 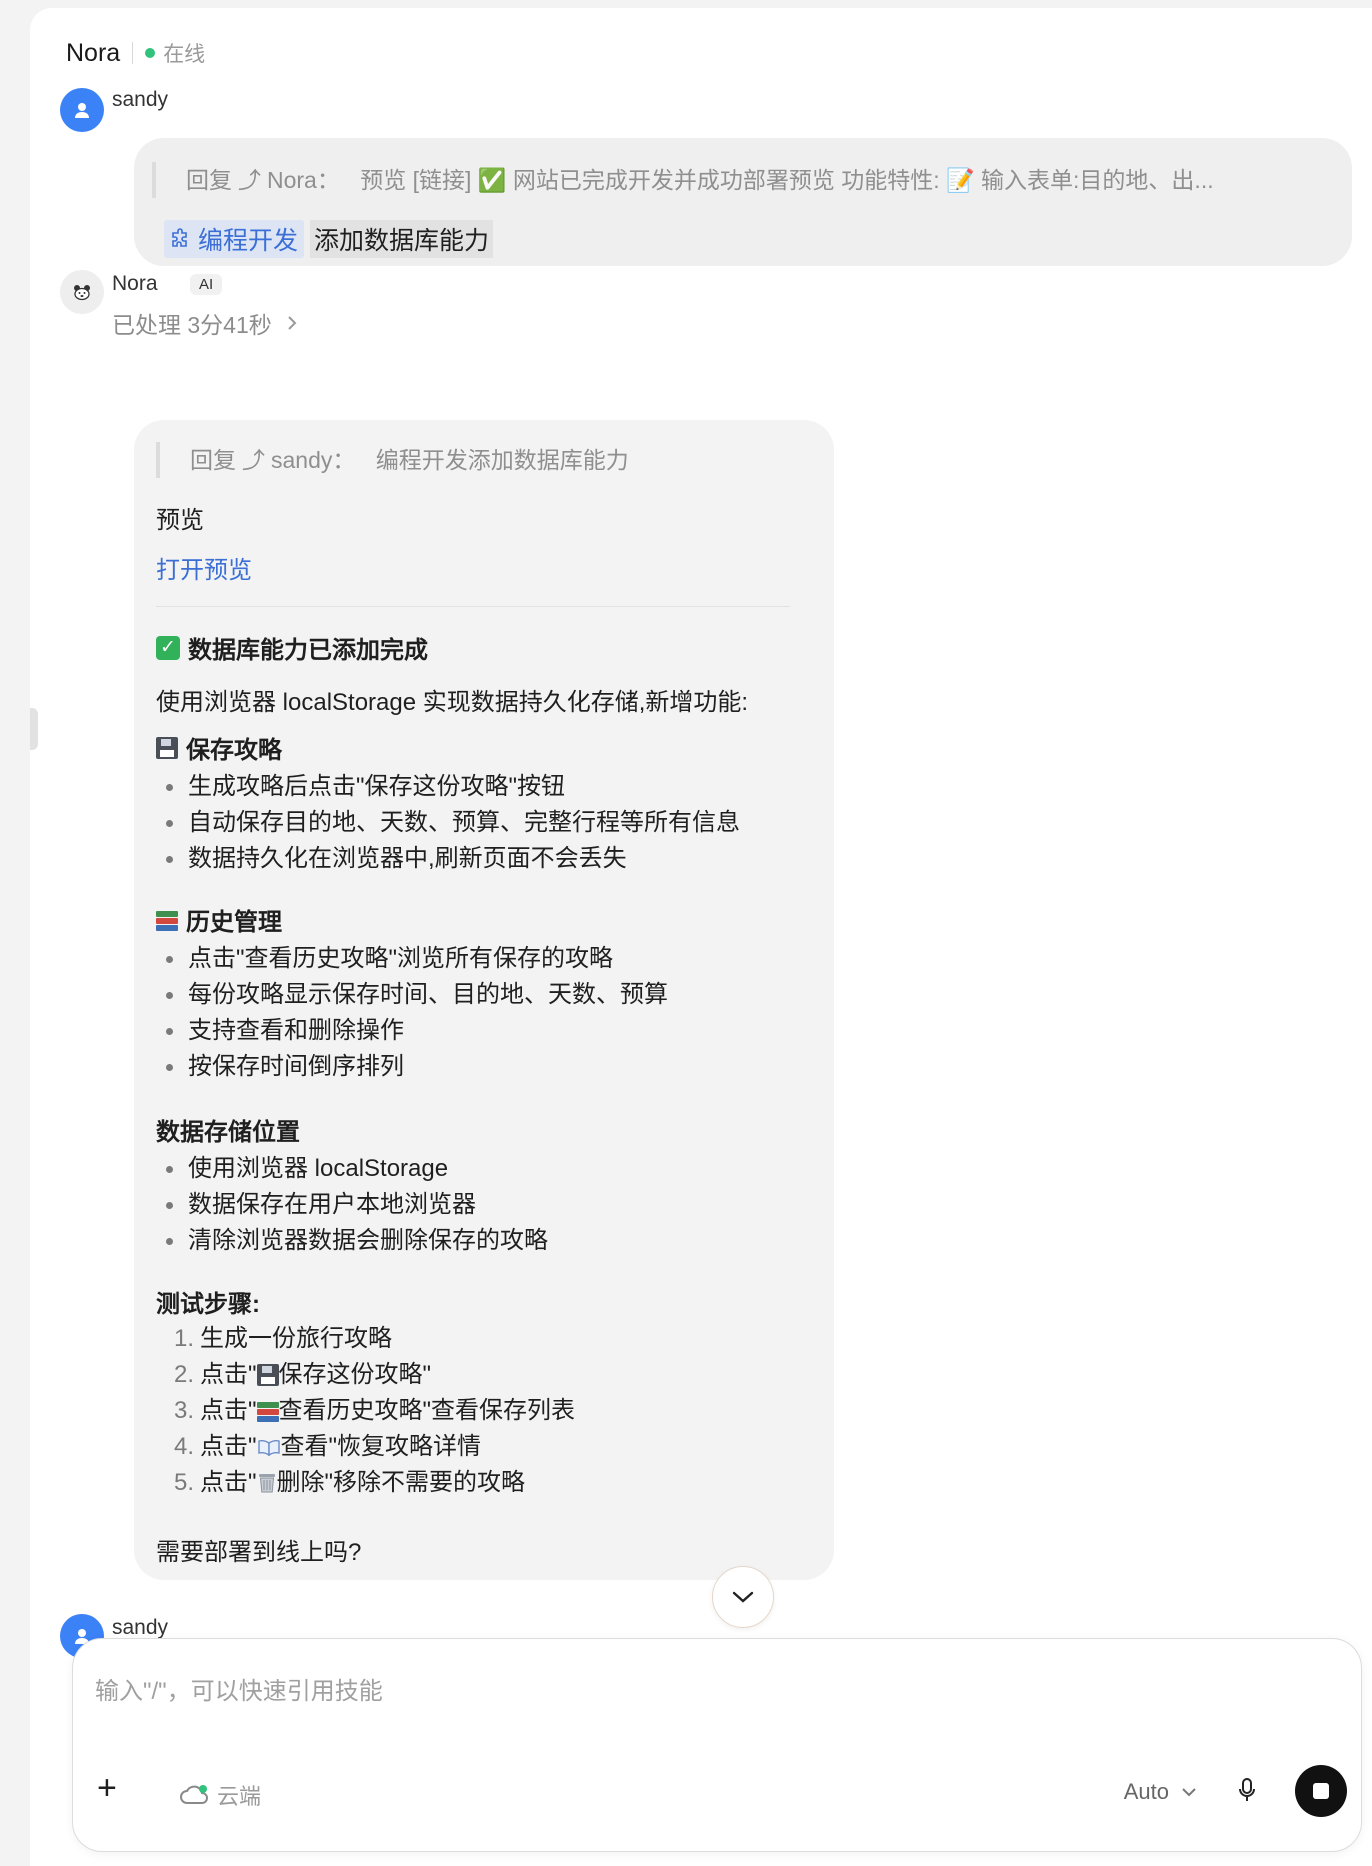 I want to click on chat-header: Nora 在线, so click(x=135, y=53).